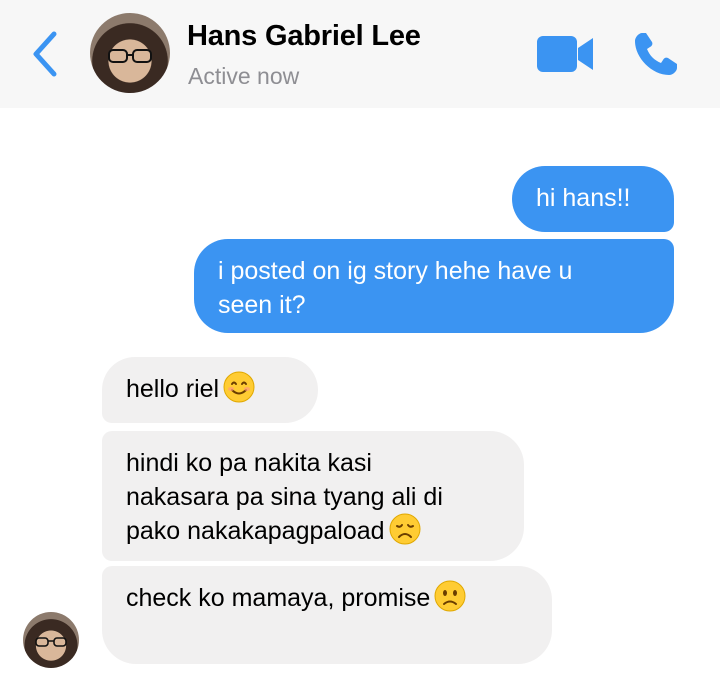 This screenshot has height=682, width=720. I want to click on smiling-face-icon, so click(239, 387).